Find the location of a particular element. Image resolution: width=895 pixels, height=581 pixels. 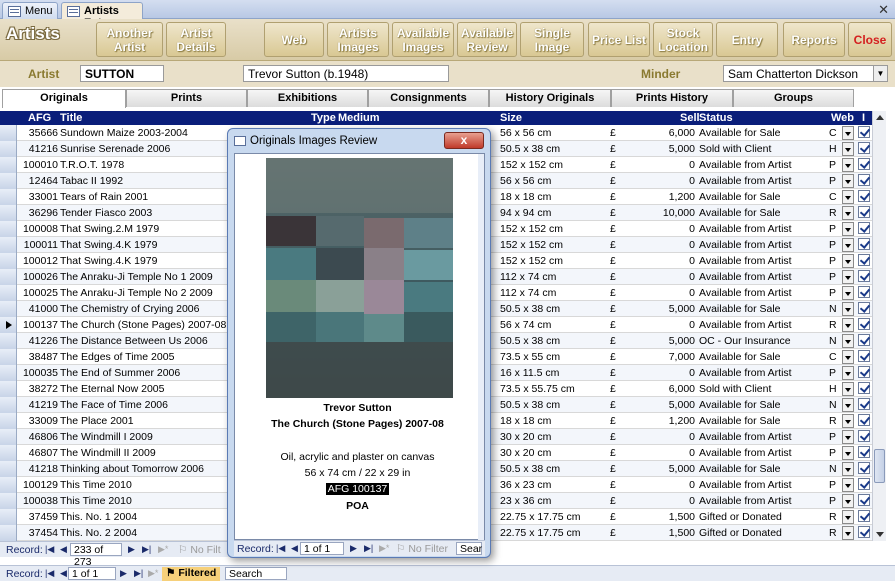

cell-afg: 100129 is located at coordinates (38, 485).